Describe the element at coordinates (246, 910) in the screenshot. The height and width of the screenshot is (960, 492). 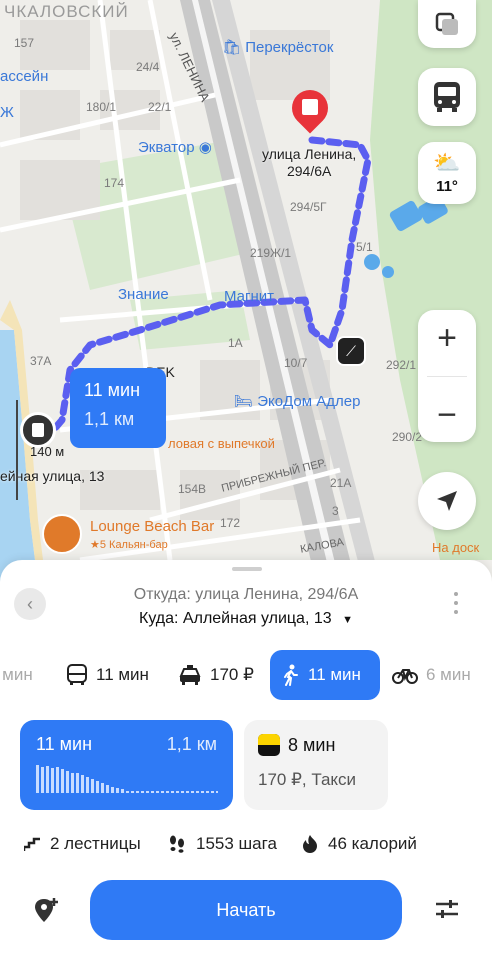
I see `start-button: Начать` at that location.